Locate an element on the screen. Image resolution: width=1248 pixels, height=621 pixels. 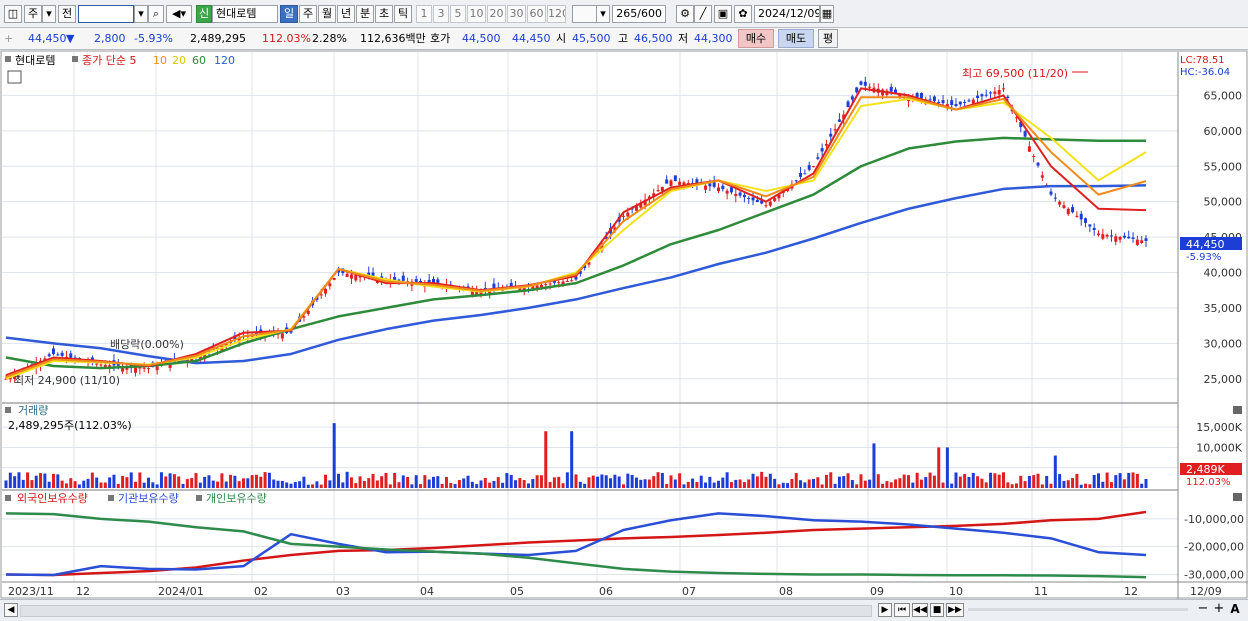
calendar-icon: ▦ is located at coordinates (827, 14).